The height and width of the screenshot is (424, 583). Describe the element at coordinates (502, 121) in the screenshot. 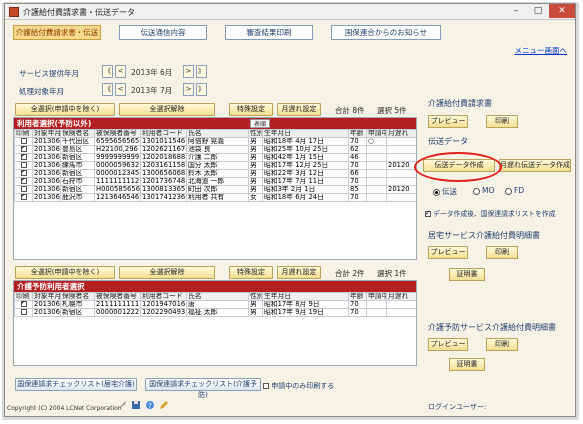

I see `claim-print-button: 印刷` at that location.